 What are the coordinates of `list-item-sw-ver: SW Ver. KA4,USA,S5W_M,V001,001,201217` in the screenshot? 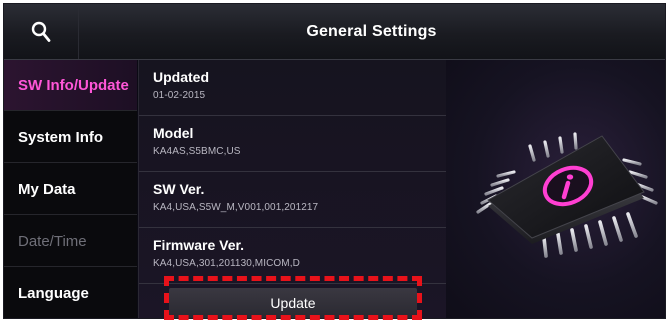 It's located at (292, 200).